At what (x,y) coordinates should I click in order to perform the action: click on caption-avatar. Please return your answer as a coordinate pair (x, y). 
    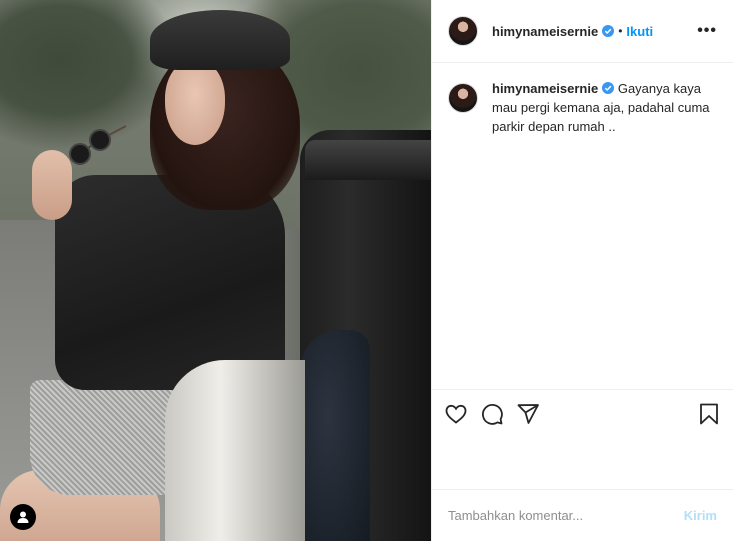
    Looking at the image, I should click on (463, 98).